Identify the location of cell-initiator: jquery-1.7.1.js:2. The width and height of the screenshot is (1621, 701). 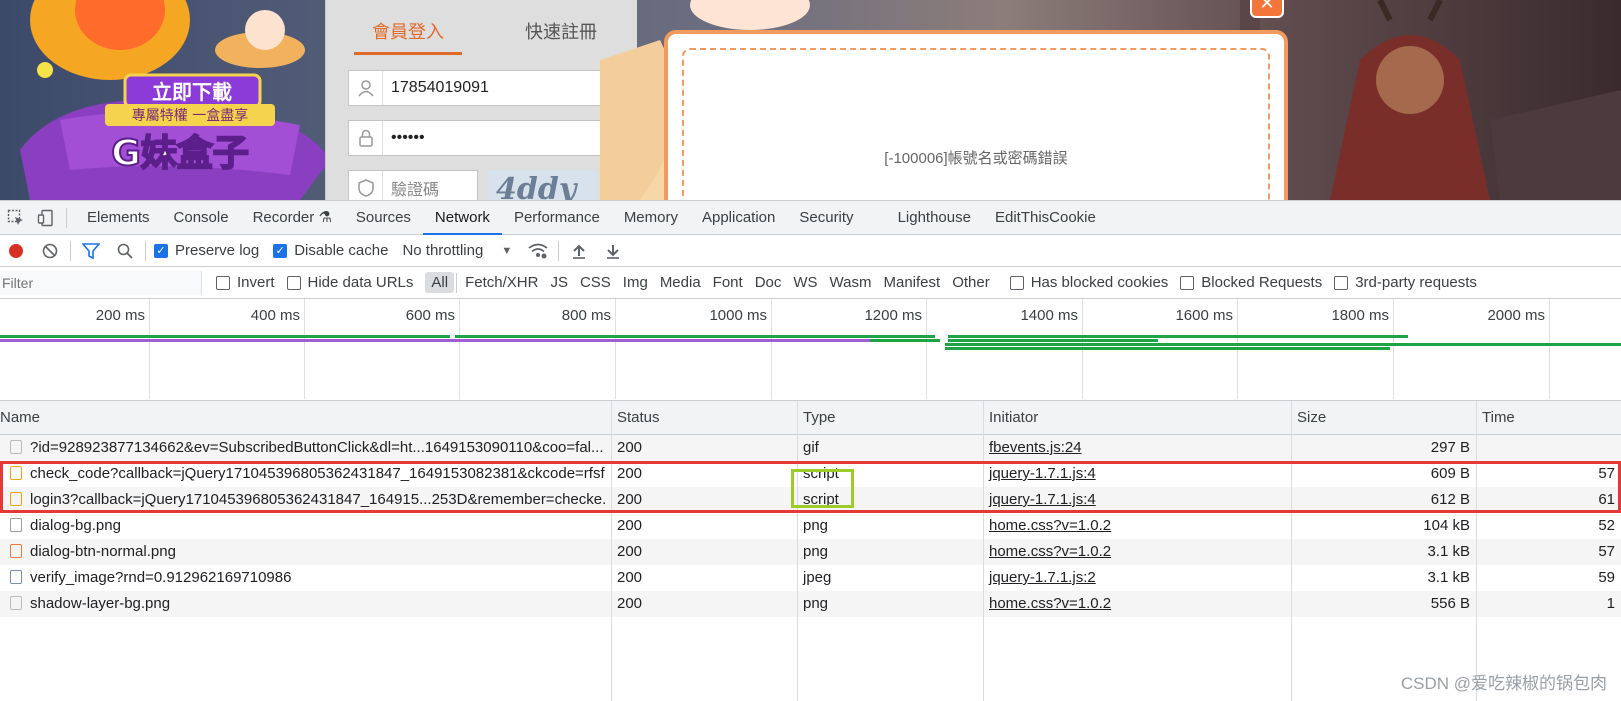
(1137, 578).